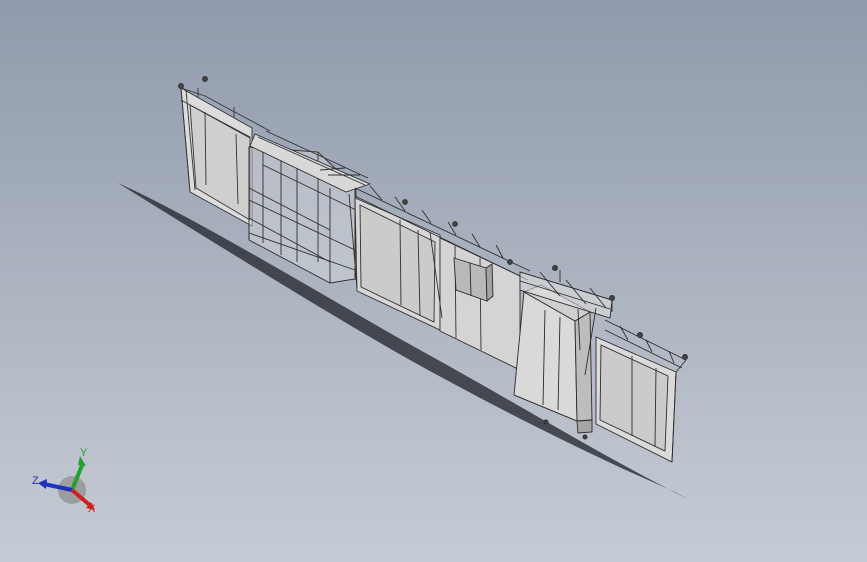 The width and height of the screenshot is (867, 562). What do you see at coordinates (66, 483) in the screenshot?
I see `triad-graphic` at bounding box center [66, 483].